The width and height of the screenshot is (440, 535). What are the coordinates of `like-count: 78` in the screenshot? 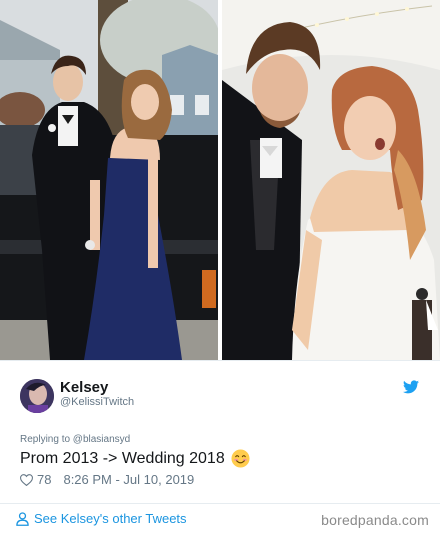 It's located at (44, 479).